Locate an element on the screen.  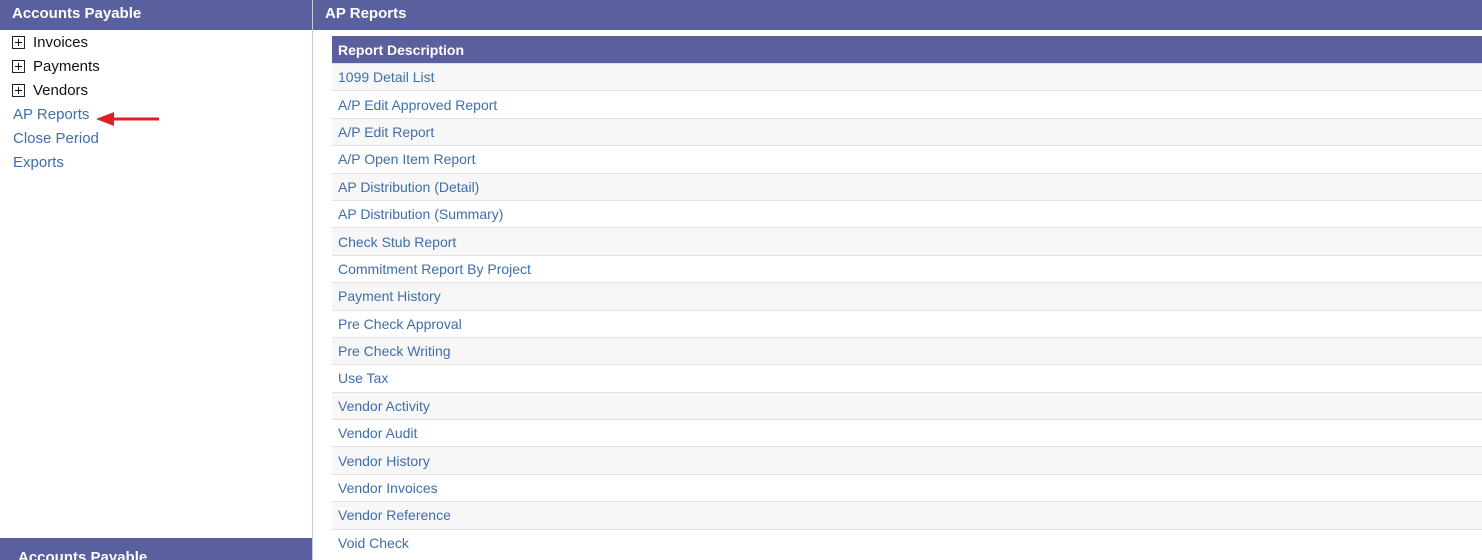
report-link: Vendor Reference is located at coordinates (907, 515).